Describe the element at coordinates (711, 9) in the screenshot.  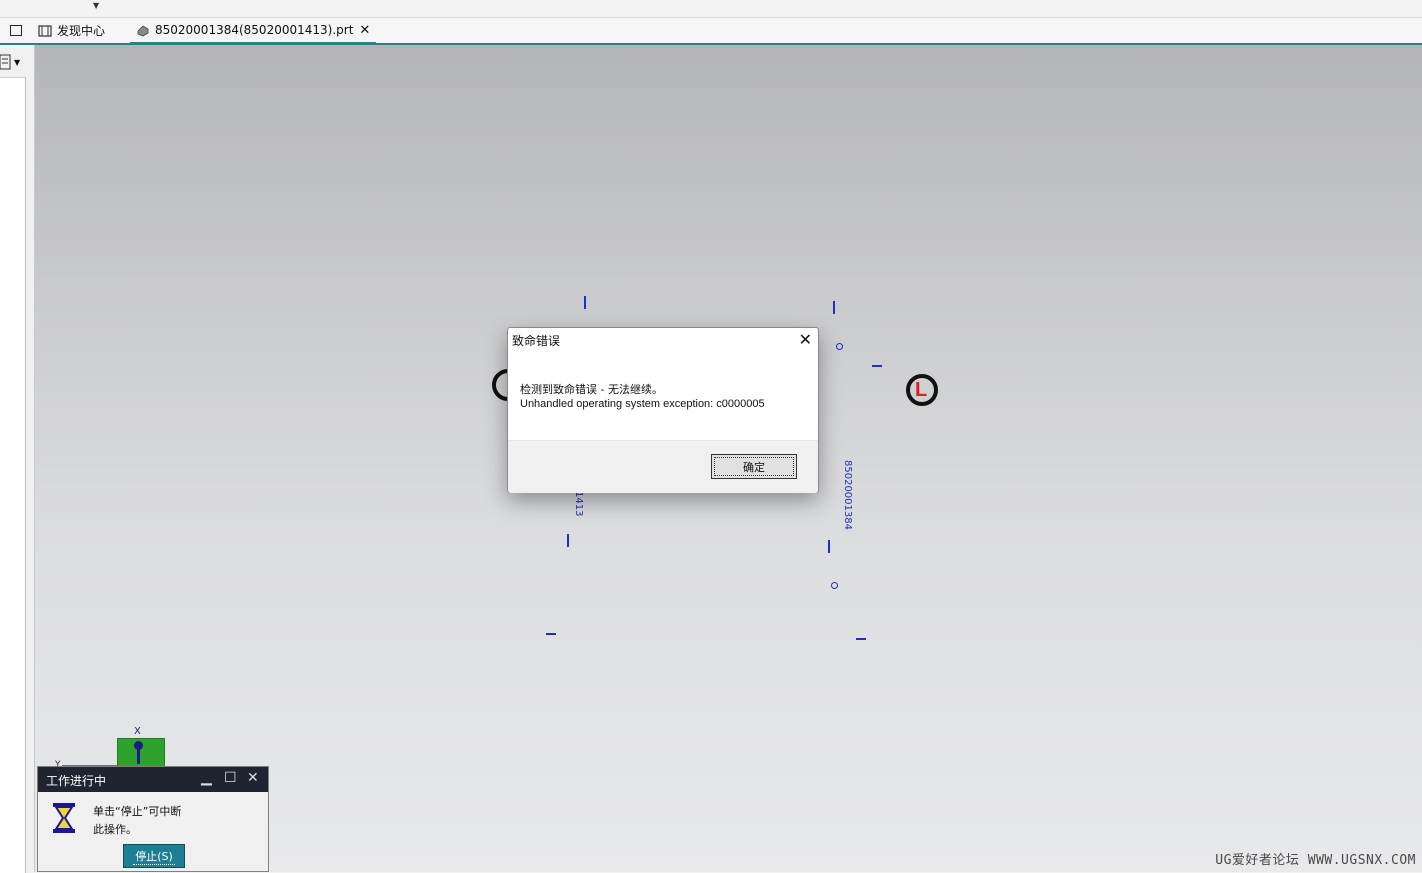
I see `top-strip: ▼` at that location.